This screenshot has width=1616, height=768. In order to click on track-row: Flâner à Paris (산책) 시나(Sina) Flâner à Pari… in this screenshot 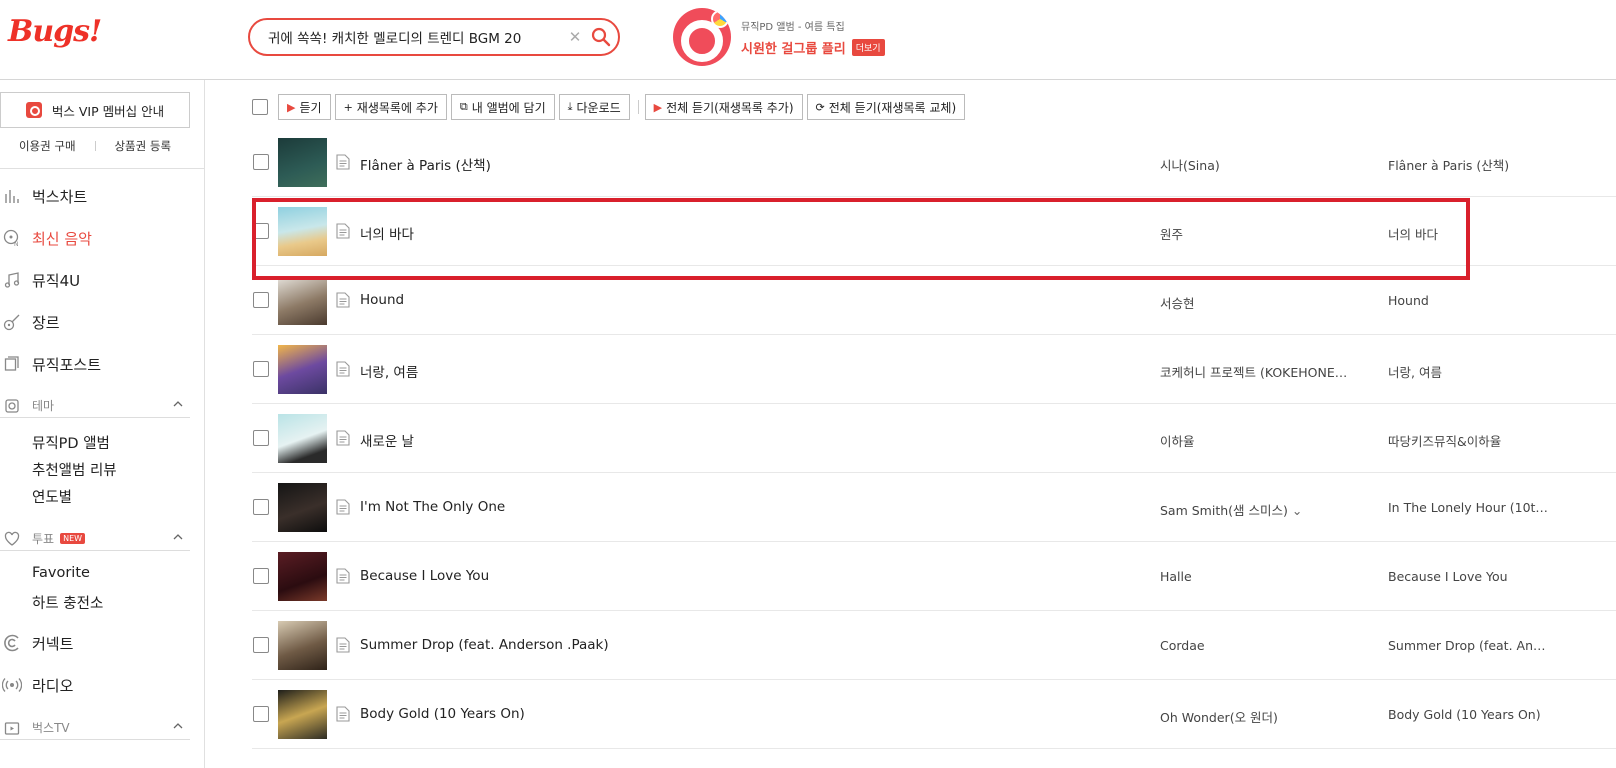, I will do `click(934, 162)`.